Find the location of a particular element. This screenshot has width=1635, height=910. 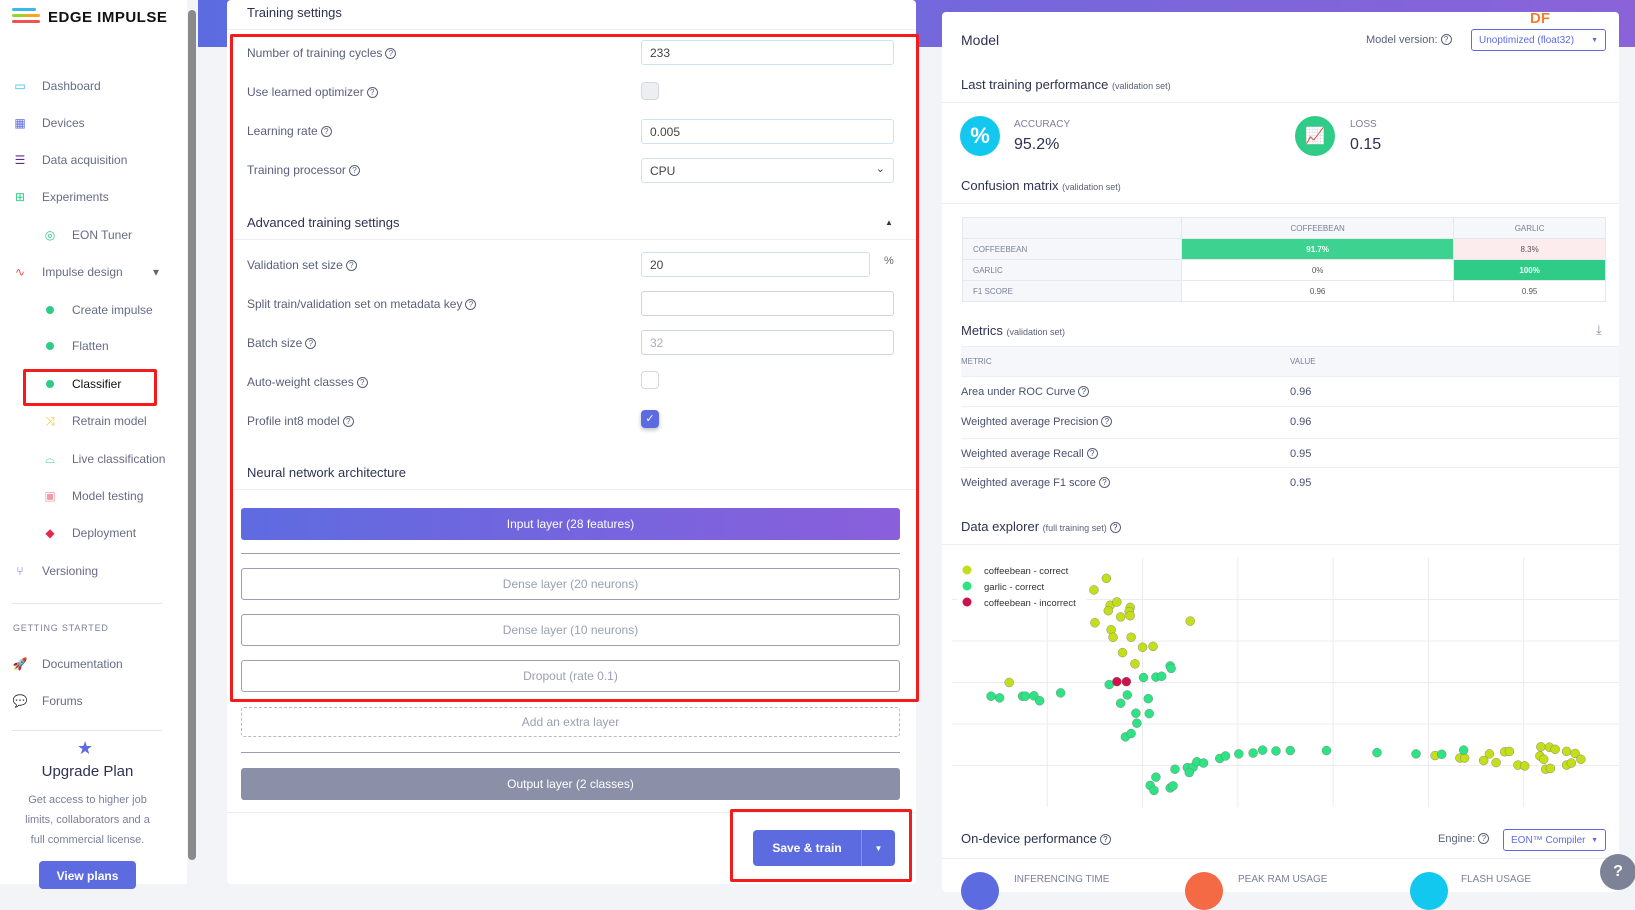

metric-value: 0.95 is located at coordinates (1301, 453).